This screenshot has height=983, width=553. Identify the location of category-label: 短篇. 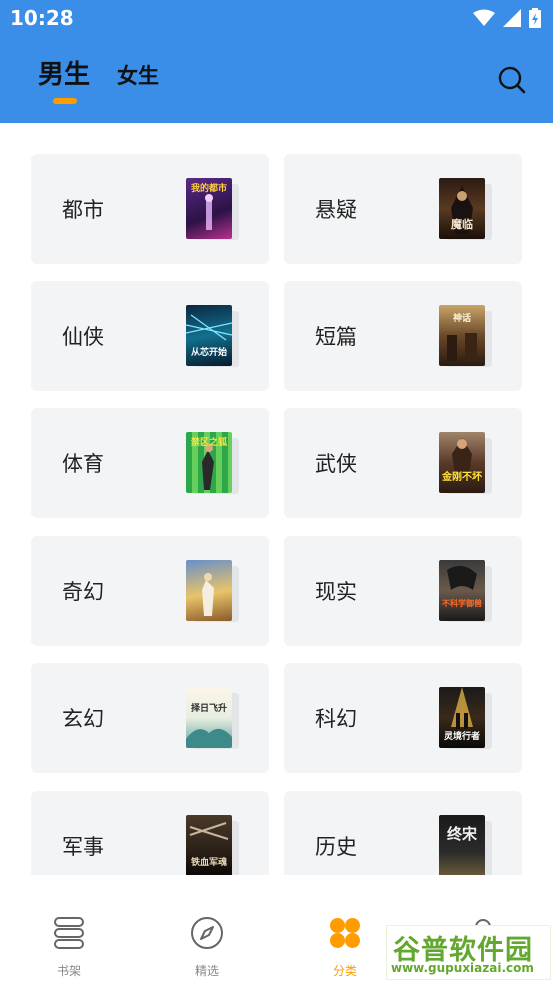
(336, 337).